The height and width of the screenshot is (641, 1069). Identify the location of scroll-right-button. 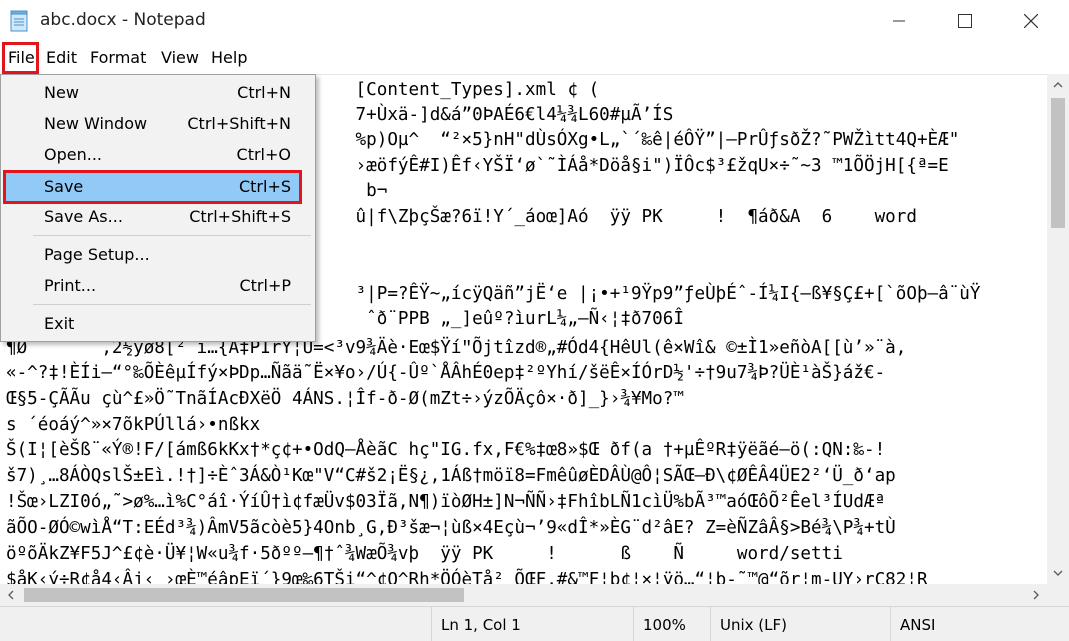
(1036, 595).